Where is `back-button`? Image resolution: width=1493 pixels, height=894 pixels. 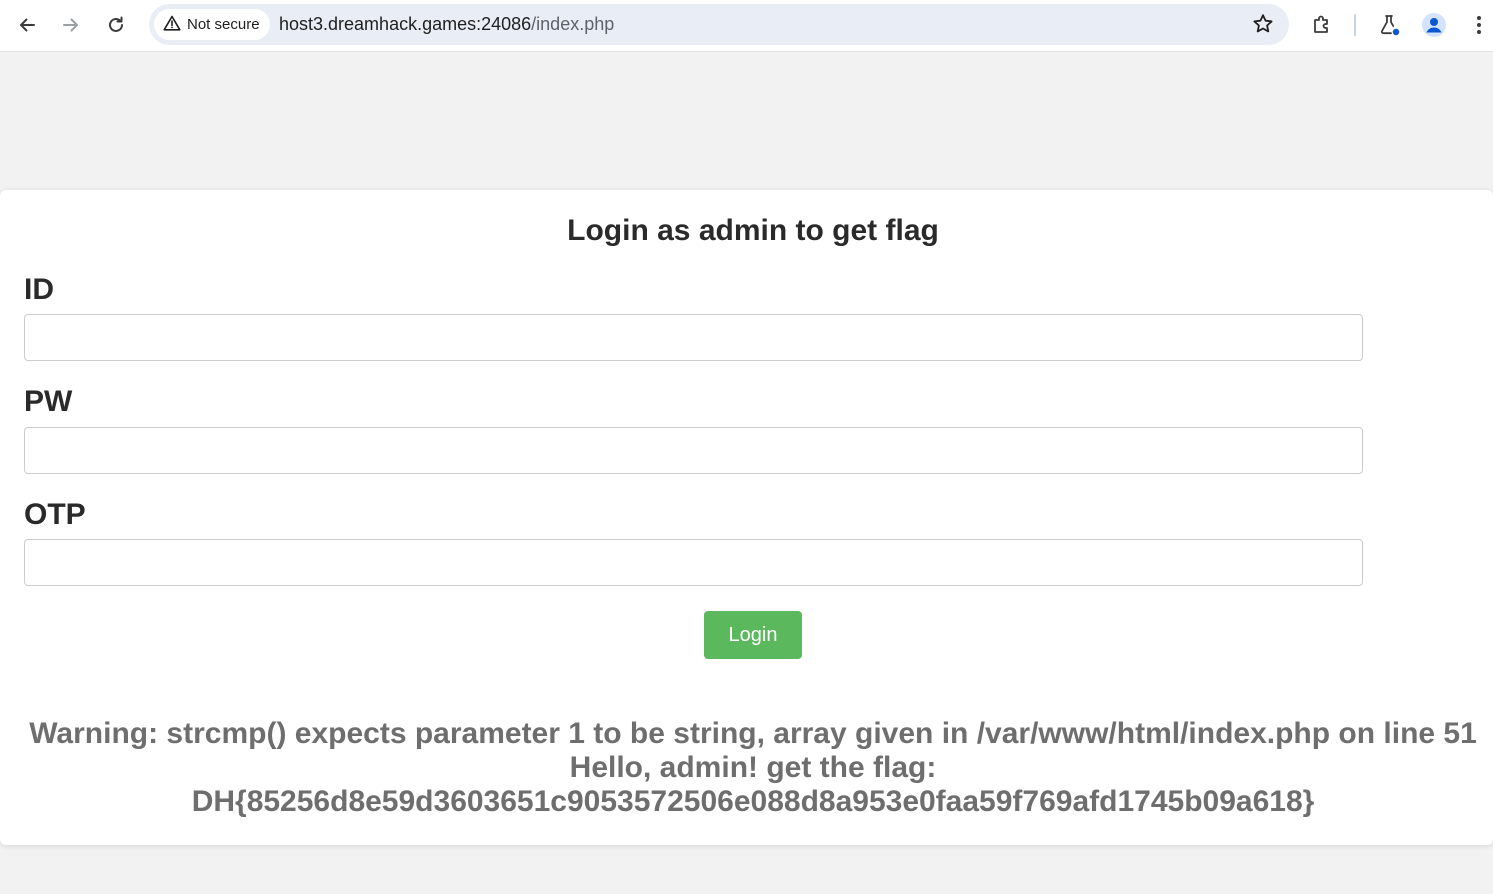
back-button is located at coordinates (27, 25).